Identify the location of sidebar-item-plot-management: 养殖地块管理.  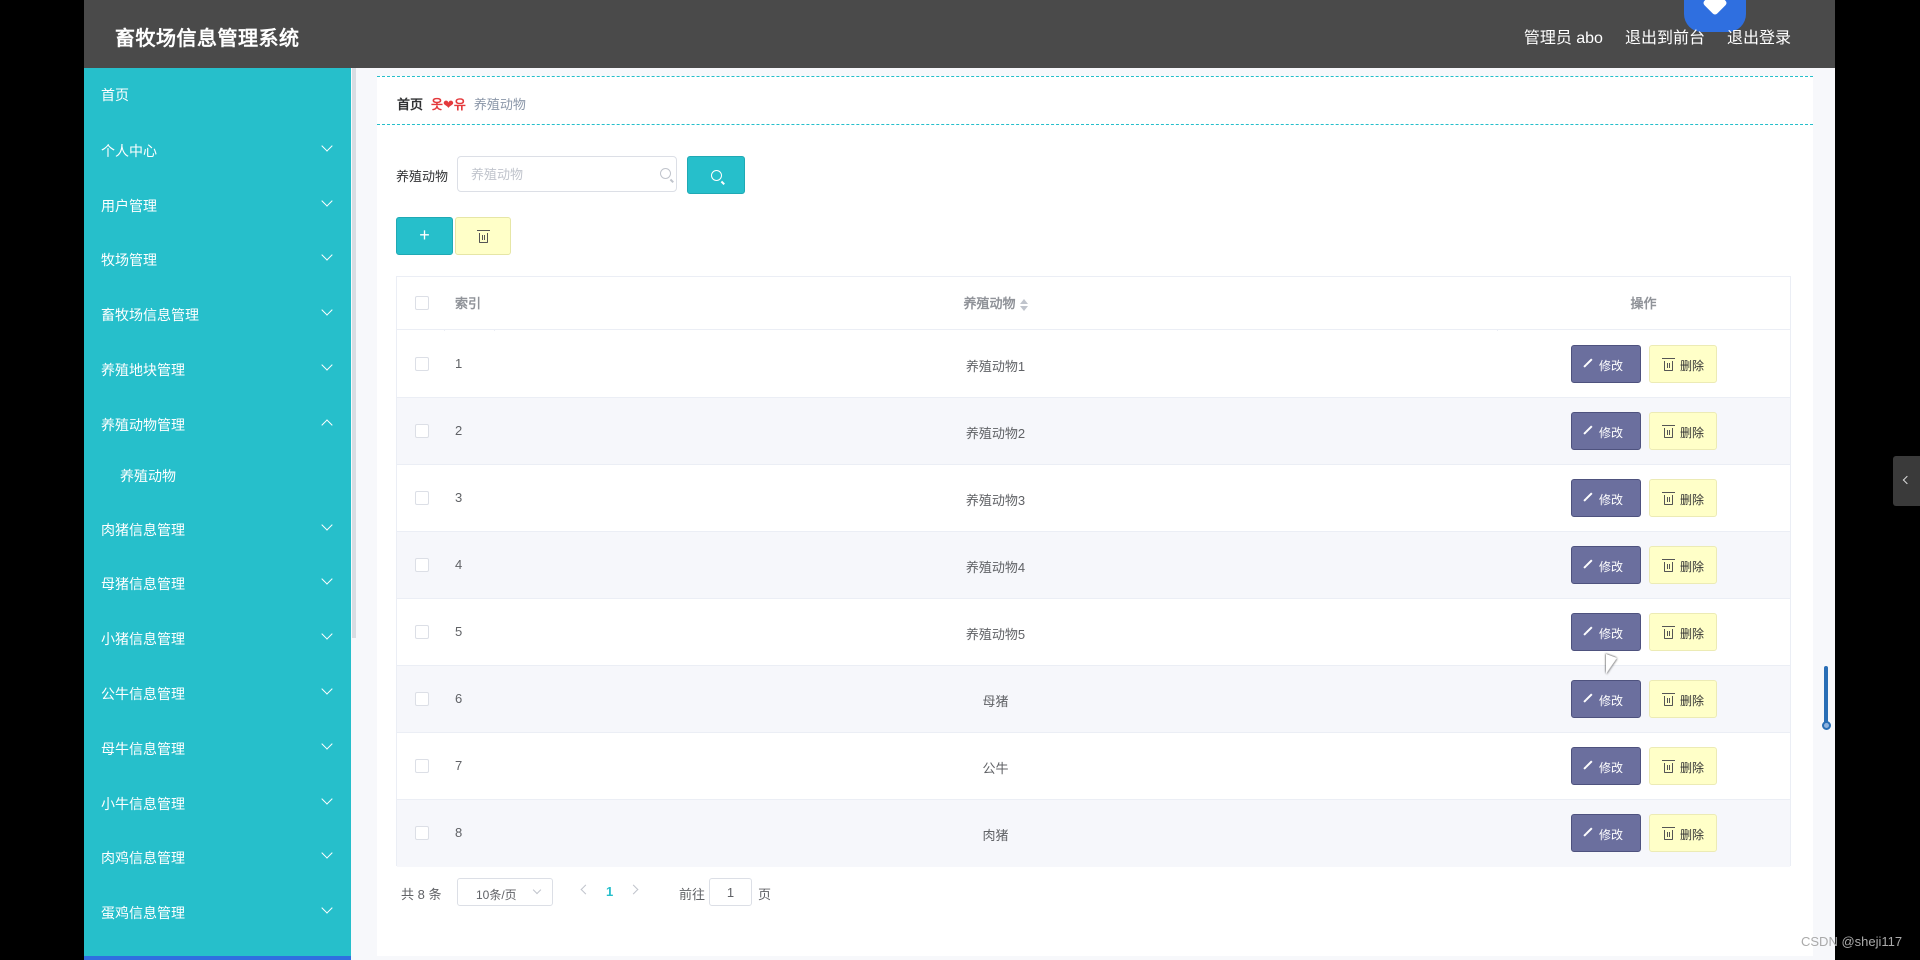
(217, 369).